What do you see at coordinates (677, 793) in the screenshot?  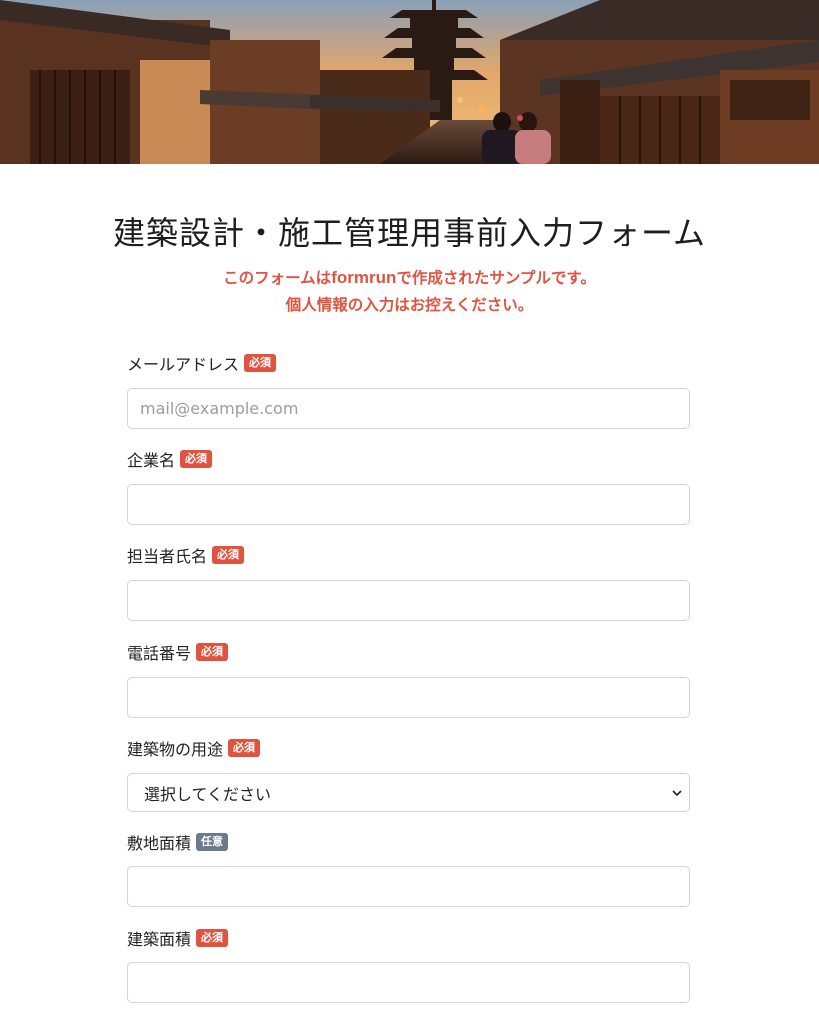 I see `chevron-down-icon` at bounding box center [677, 793].